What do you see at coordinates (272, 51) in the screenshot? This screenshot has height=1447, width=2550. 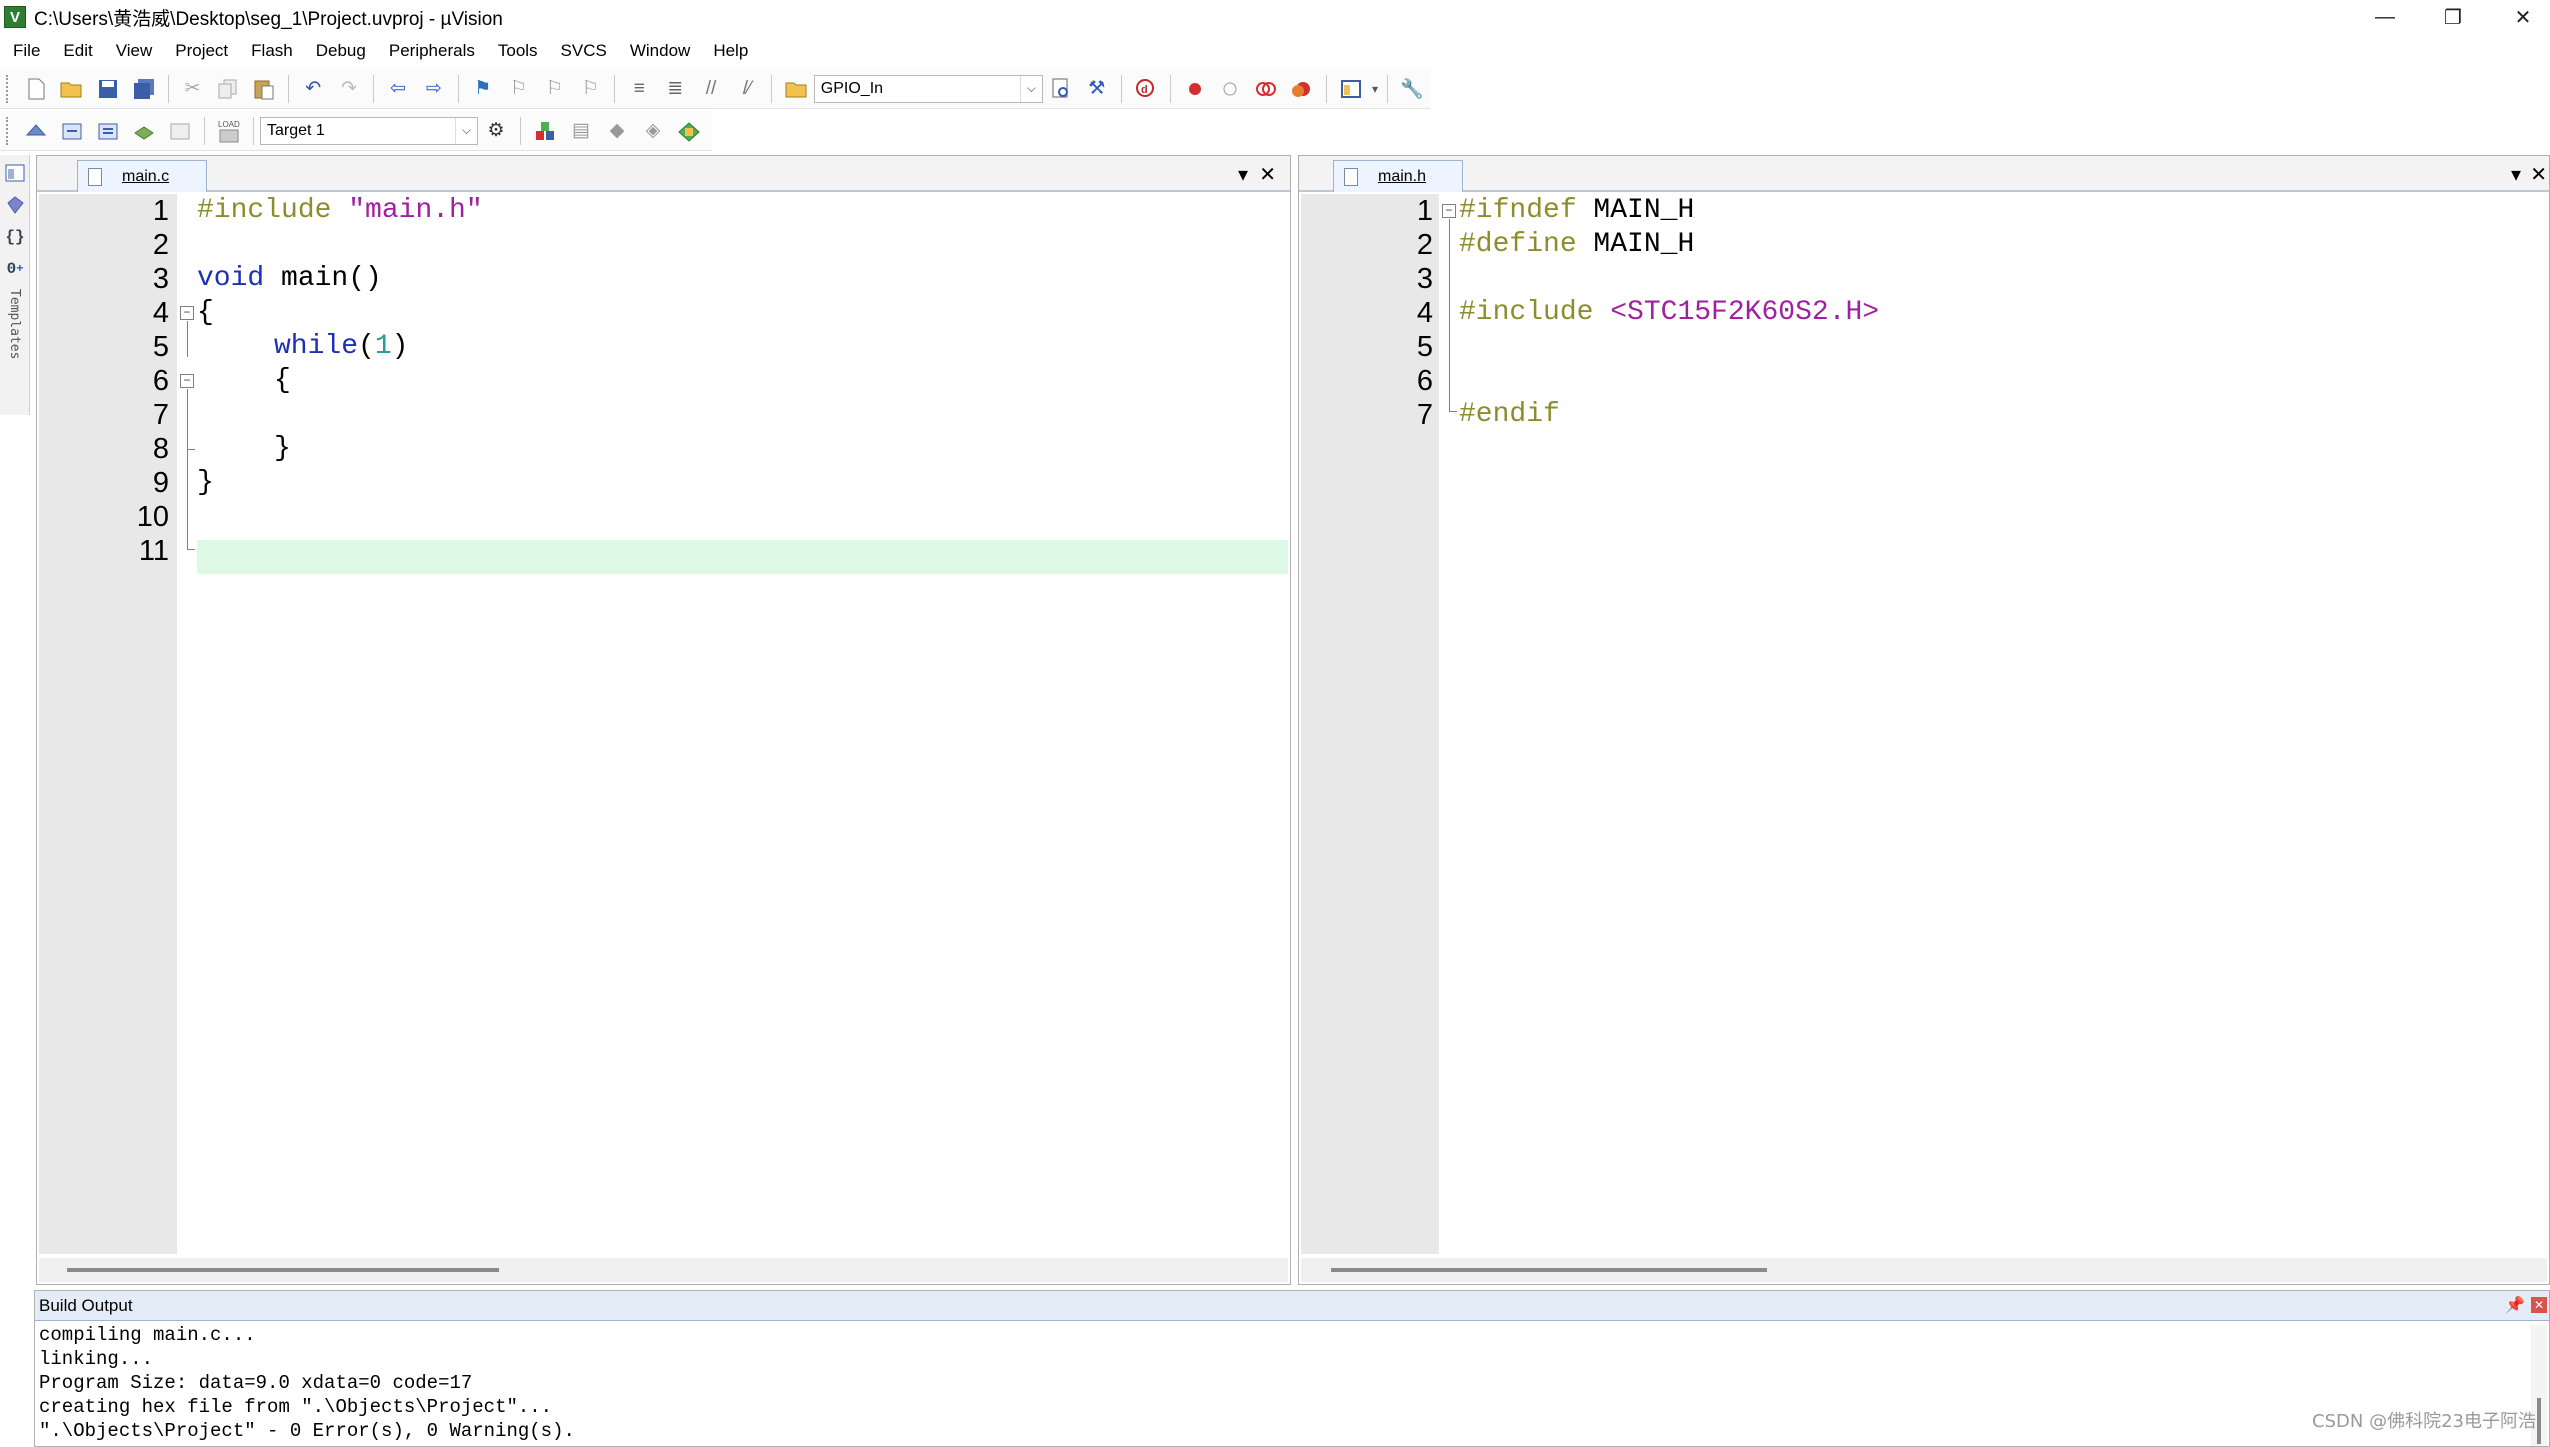 I see `menu-flash: Flash` at bounding box center [272, 51].